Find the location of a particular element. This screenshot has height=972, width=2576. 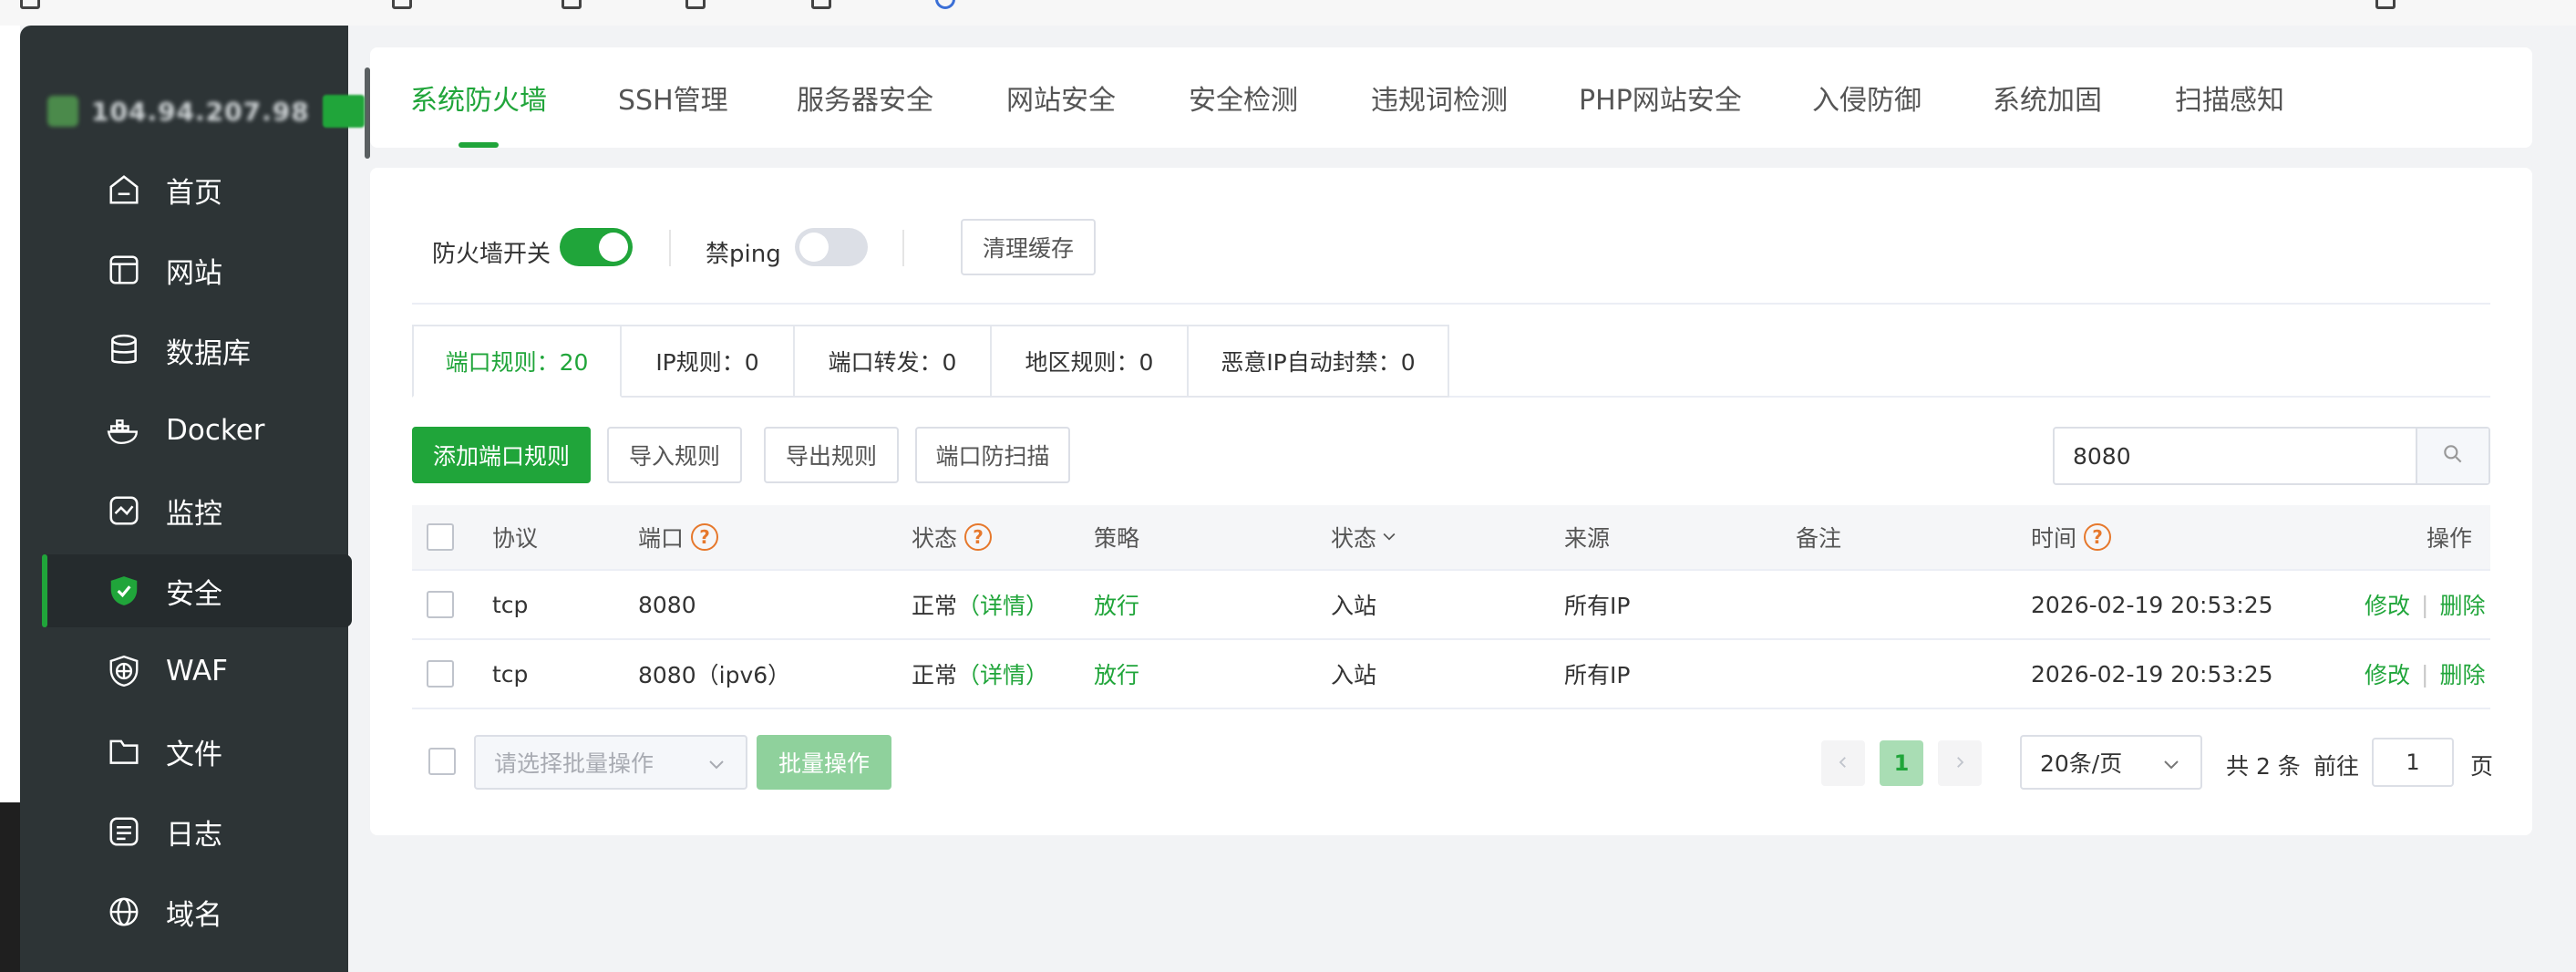

batch-select-checkbox is located at coordinates (442, 761).